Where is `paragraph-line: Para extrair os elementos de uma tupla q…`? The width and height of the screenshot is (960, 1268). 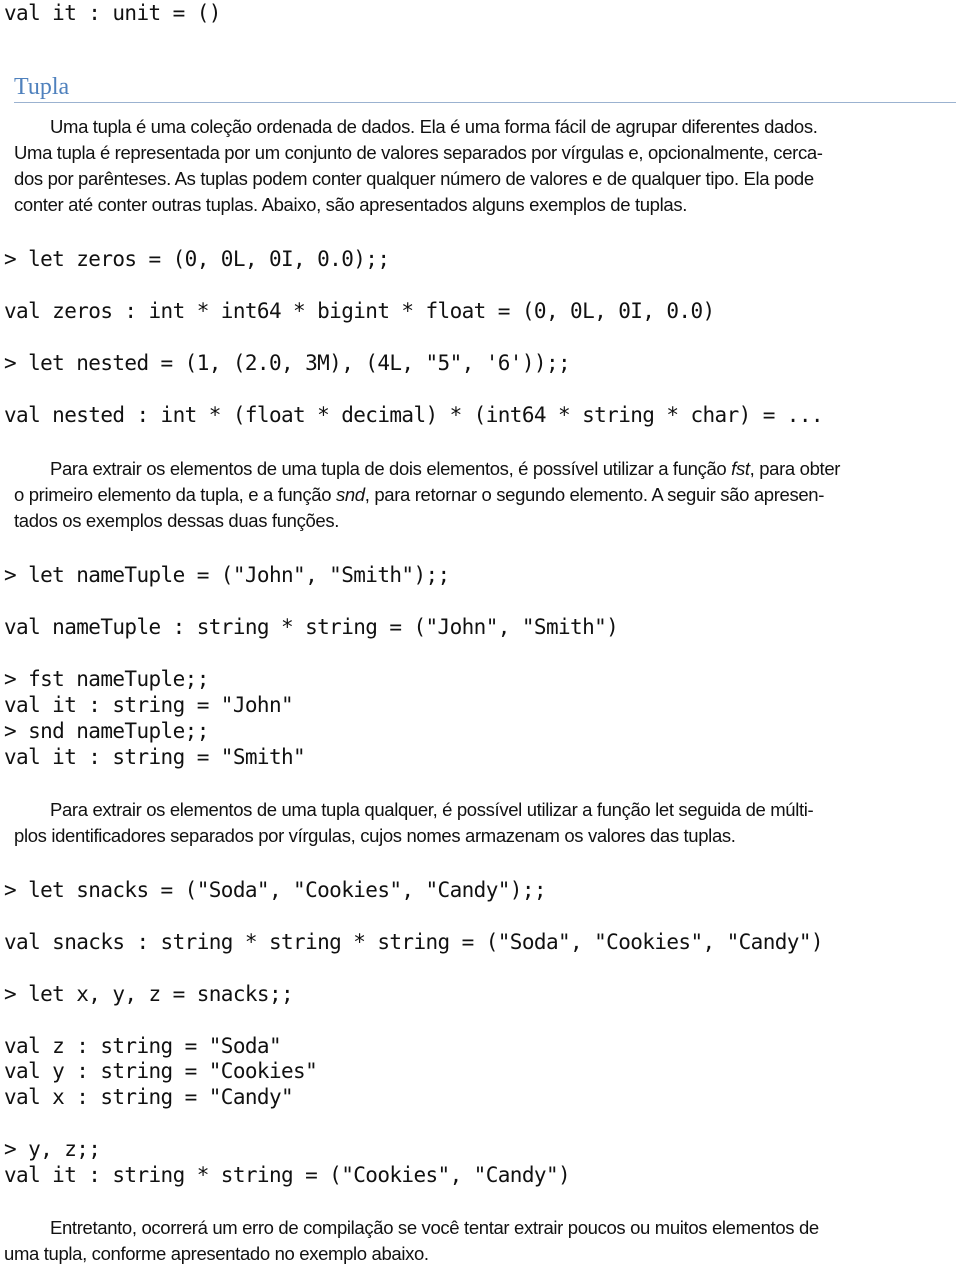 paragraph-line: Para extrair os elementos de uma tupla q… is located at coordinates (432, 809).